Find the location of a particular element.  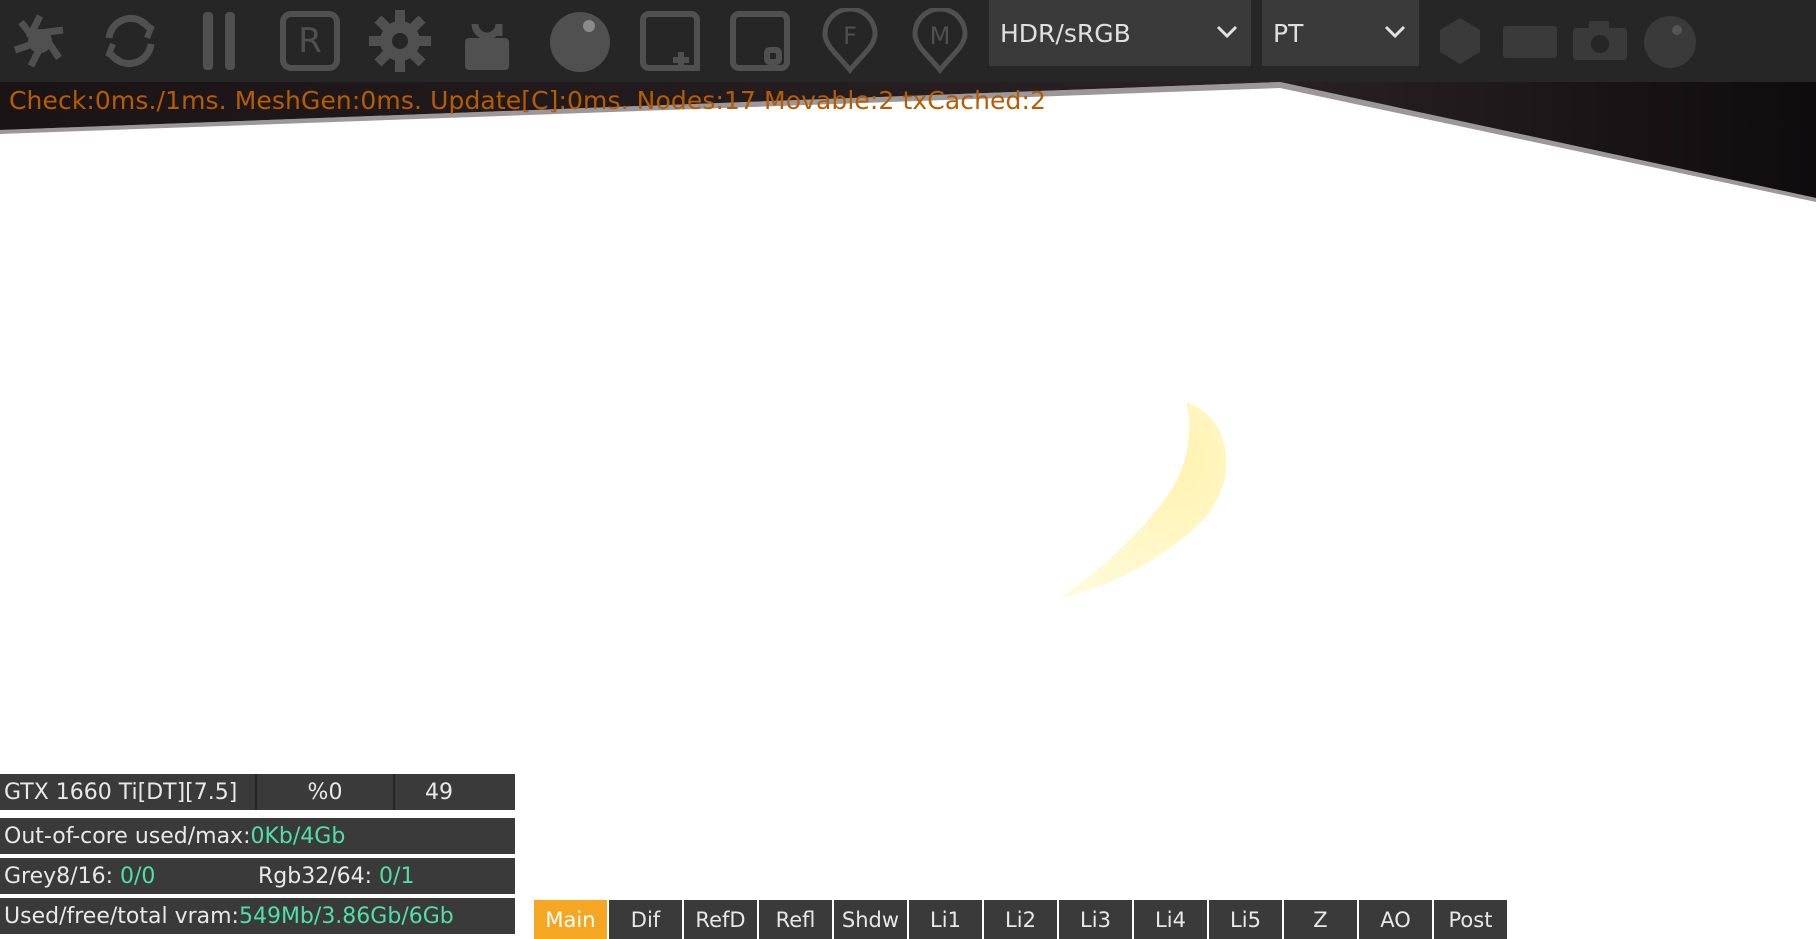

gpu-device-row: GTX 1660 Ti[DT][7.5] %0 49 is located at coordinates (257, 792).